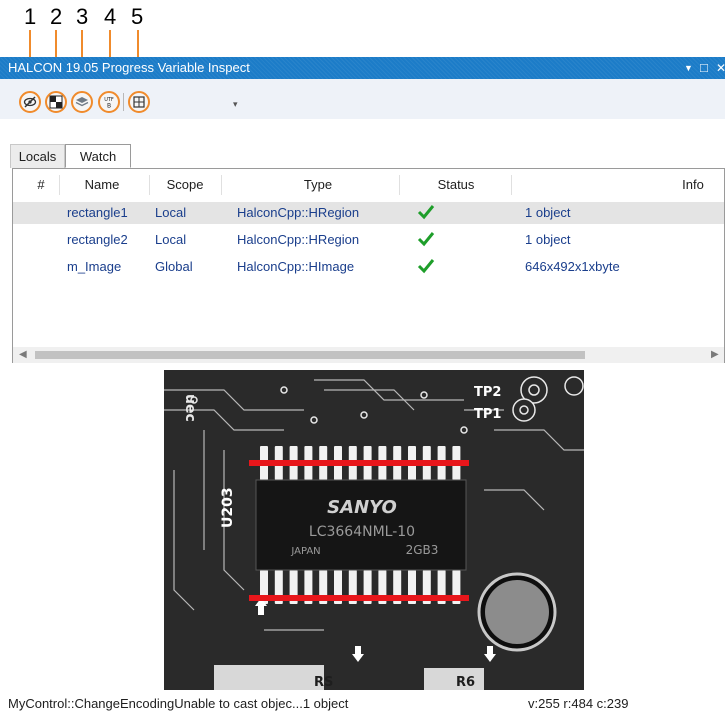 This screenshot has height=717, width=725. What do you see at coordinates (305, 551) in the screenshot?
I see `chip-origin: JAPAN` at bounding box center [305, 551].